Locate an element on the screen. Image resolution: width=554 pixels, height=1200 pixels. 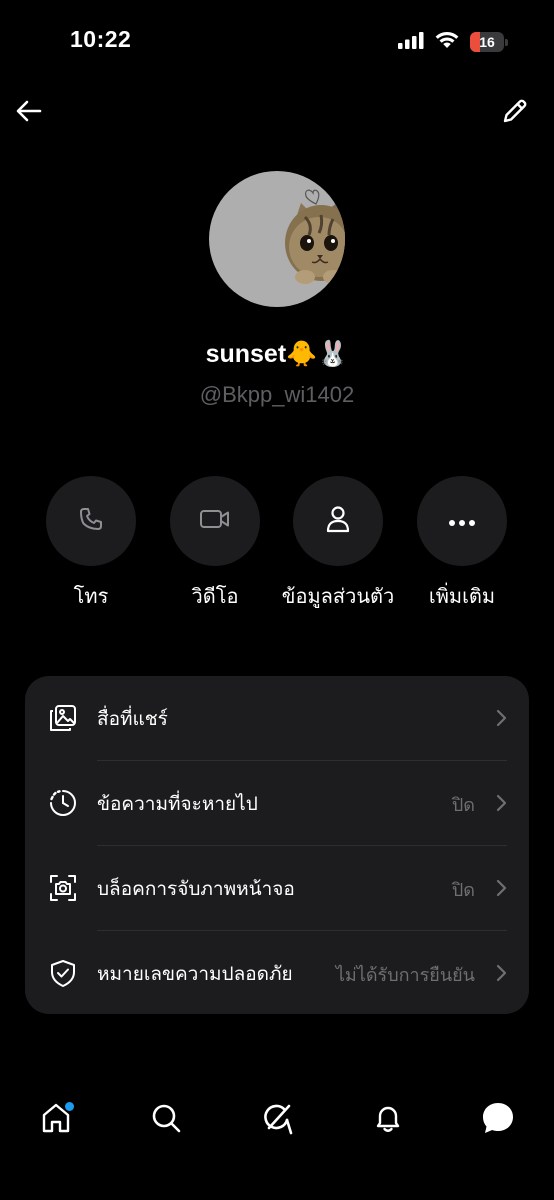
safety-number-row: หมายเลขความปลอดภัย ไม่ได้รับการยืนยัน is located at coordinates (277, 973).